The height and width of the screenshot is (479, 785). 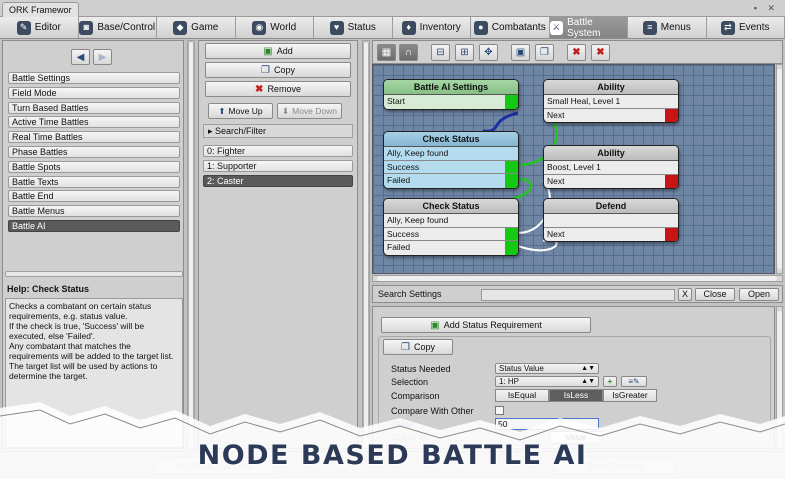 I want to click on search-filter-foldout: ▸ Search/Filter, so click(x=278, y=131).